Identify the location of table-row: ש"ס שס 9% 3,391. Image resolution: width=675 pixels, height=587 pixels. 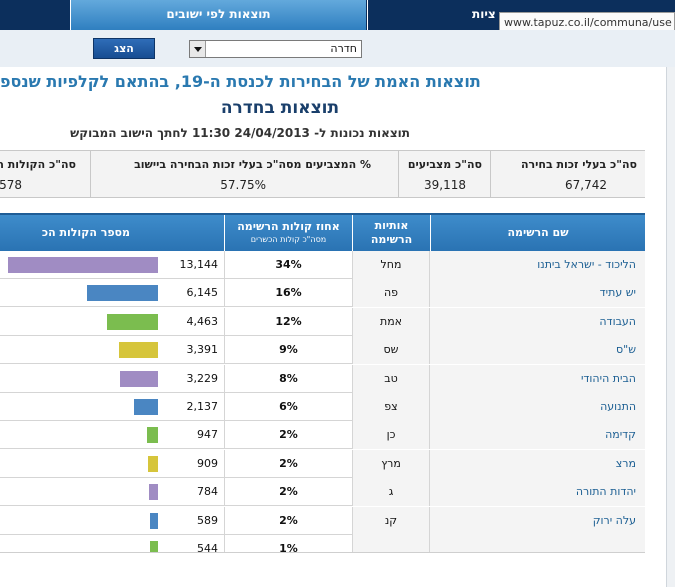
(322, 350).